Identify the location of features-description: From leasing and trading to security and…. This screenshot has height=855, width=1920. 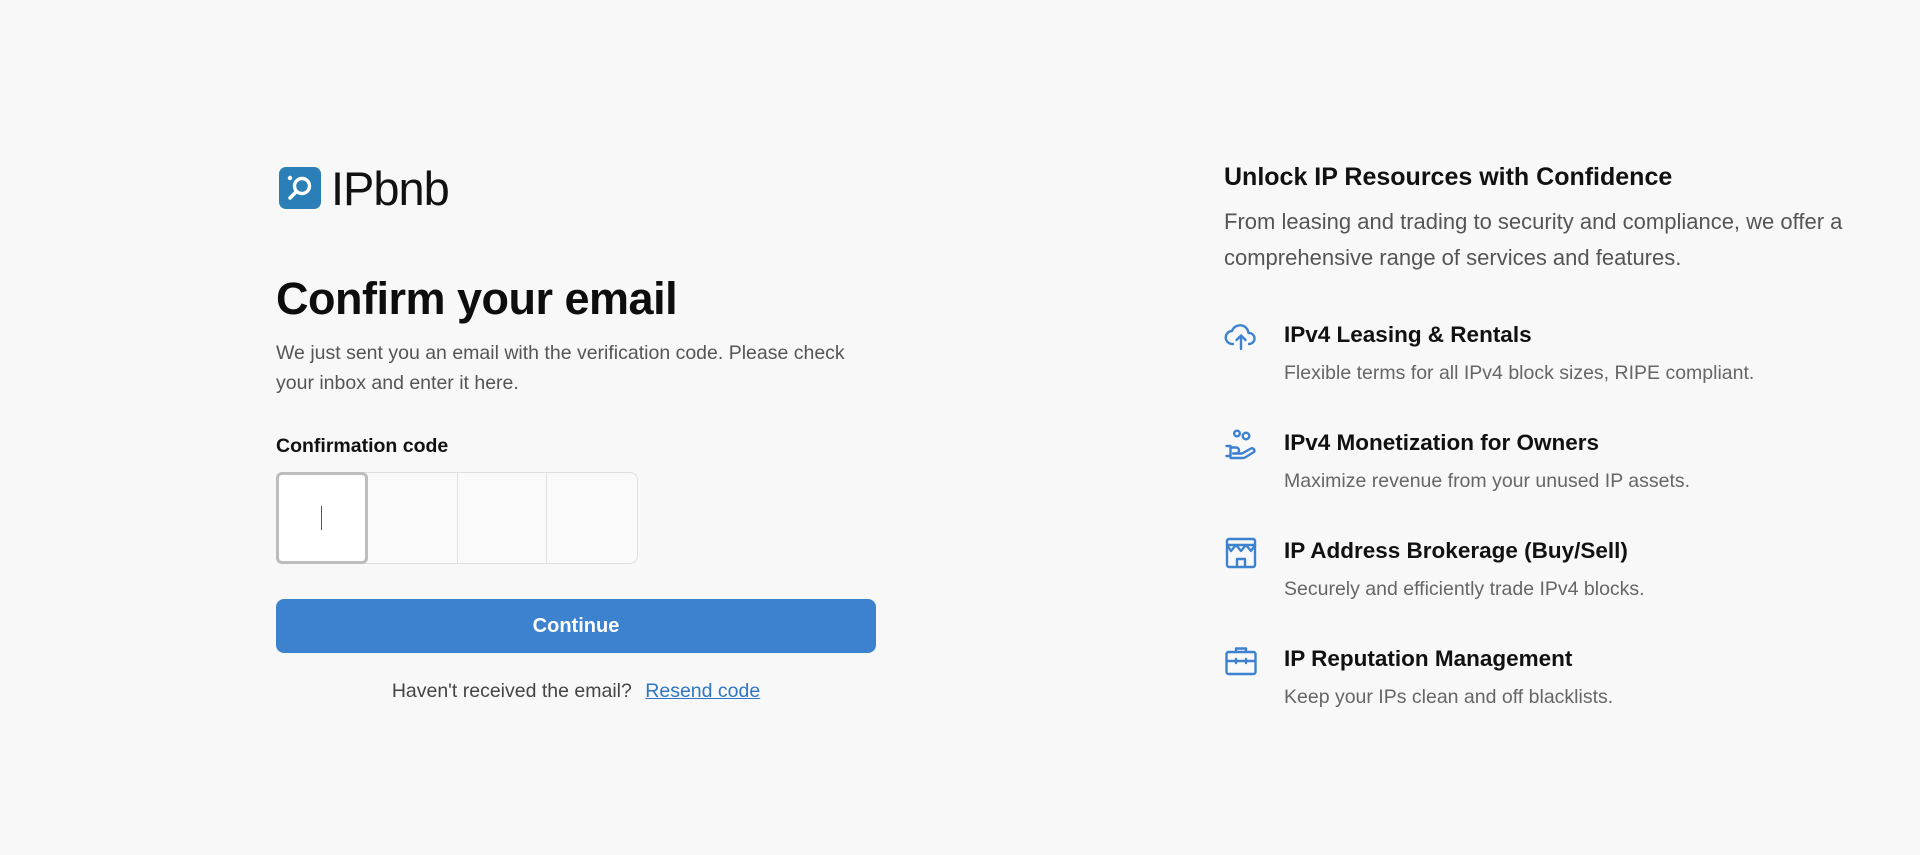
(1533, 239).